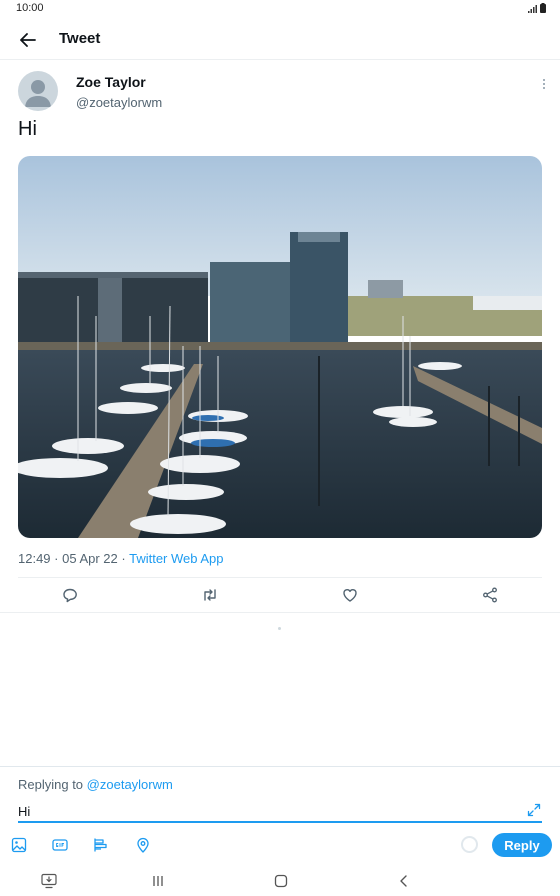  I want to click on more-vertical-icon, so click(544, 84).